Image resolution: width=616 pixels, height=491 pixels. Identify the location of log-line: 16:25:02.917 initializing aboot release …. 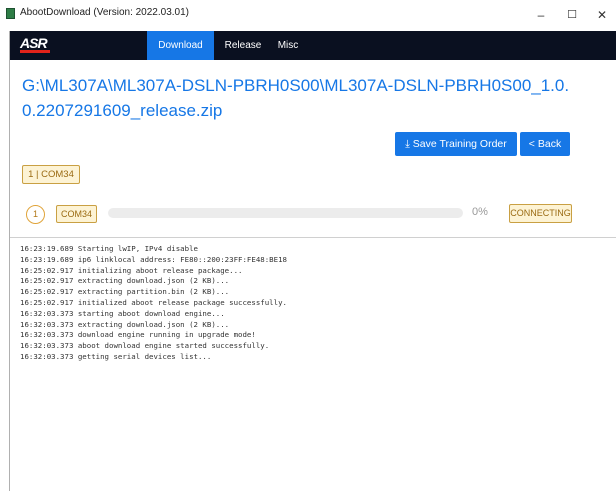
(131, 270).